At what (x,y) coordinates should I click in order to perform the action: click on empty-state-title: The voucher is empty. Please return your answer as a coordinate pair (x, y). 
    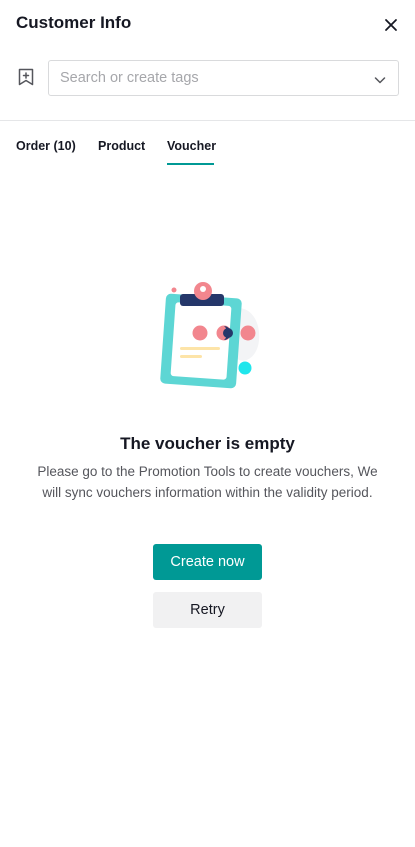
    Looking at the image, I should click on (207, 443).